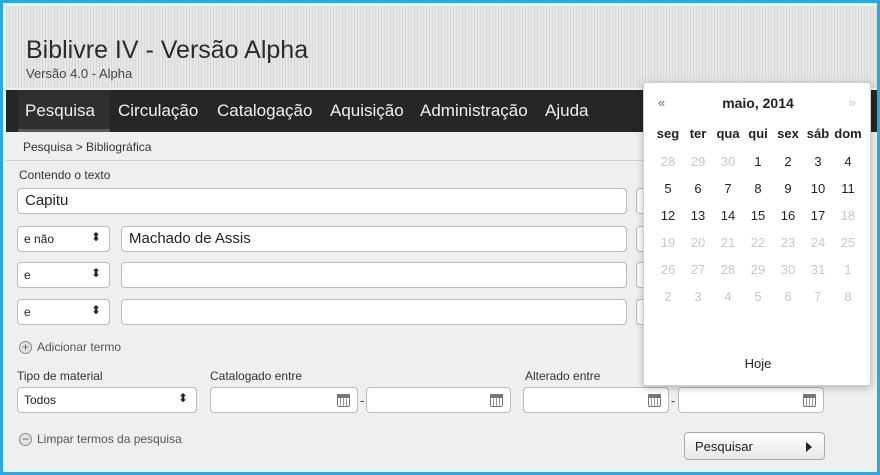 The image size is (880, 475). Describe the element at coordinates (322, 201) in the screenshot. I see `contains-text-input: Capitu` at that location.